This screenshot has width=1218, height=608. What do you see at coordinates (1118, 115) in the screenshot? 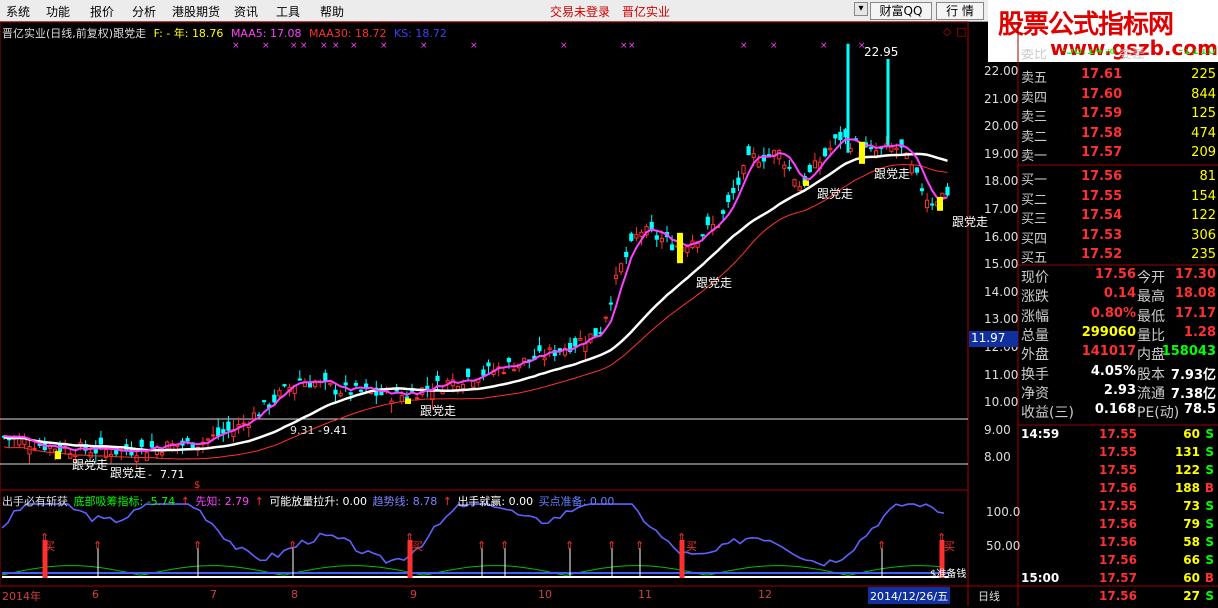
I see `sell-level-3: 卖三 17.59 125` at bounding box center [1118, 115].